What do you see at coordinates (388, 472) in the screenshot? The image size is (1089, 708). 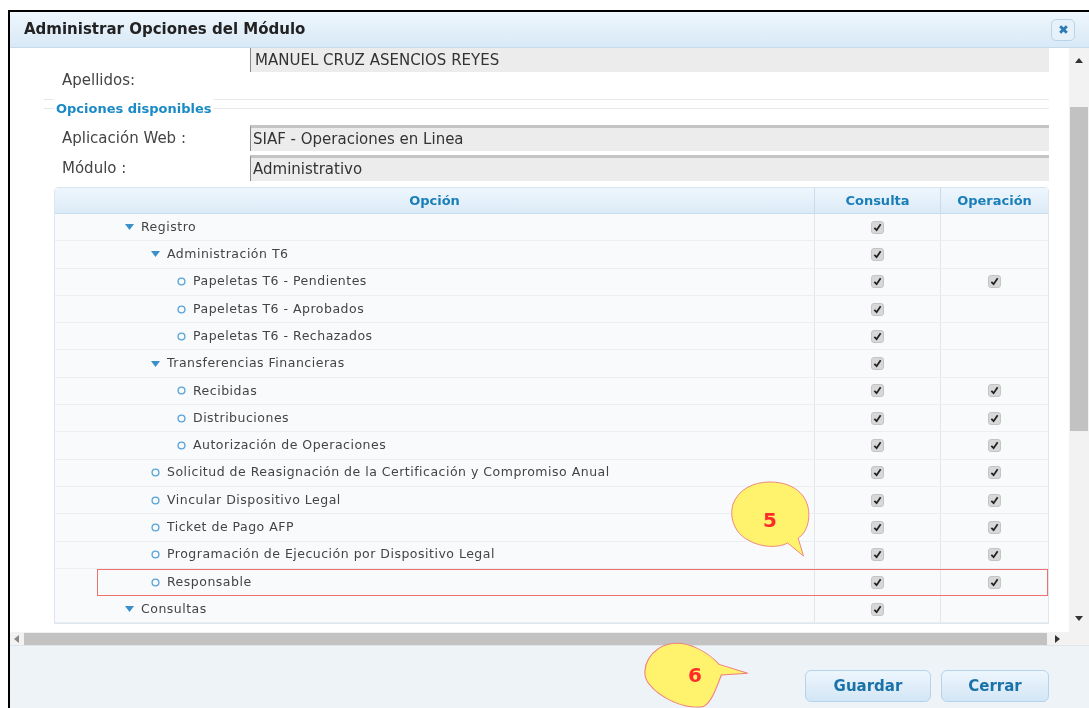 I see `option-label: Solicitud de Reasignación de la Certificación y Compromiso Anual` at bounding box center [388, 472].